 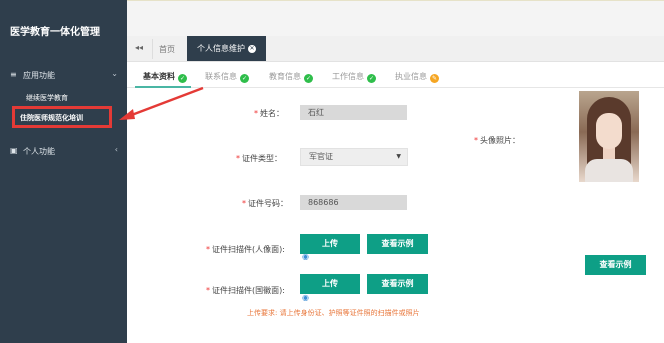 I want to click on step-basic-info: 基本资料 ✓, so click(x=165, y=77).